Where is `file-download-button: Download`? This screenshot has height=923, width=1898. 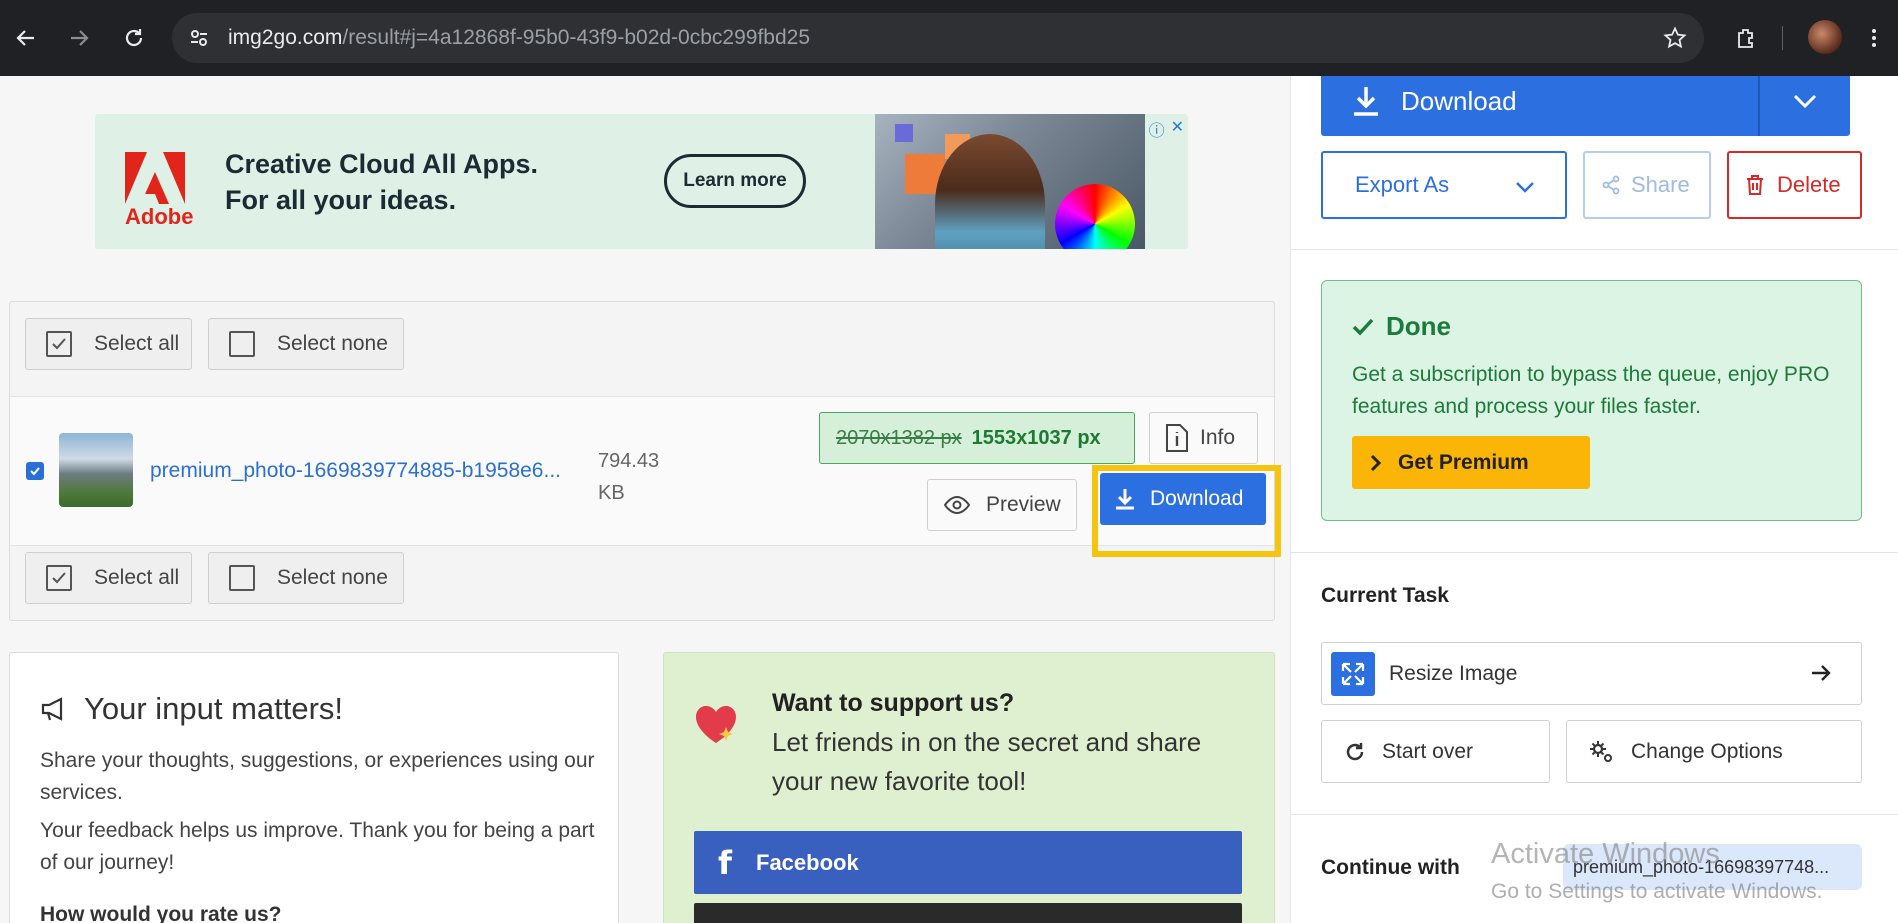
file-download-button: Download is located at coordinates (1183, 499).